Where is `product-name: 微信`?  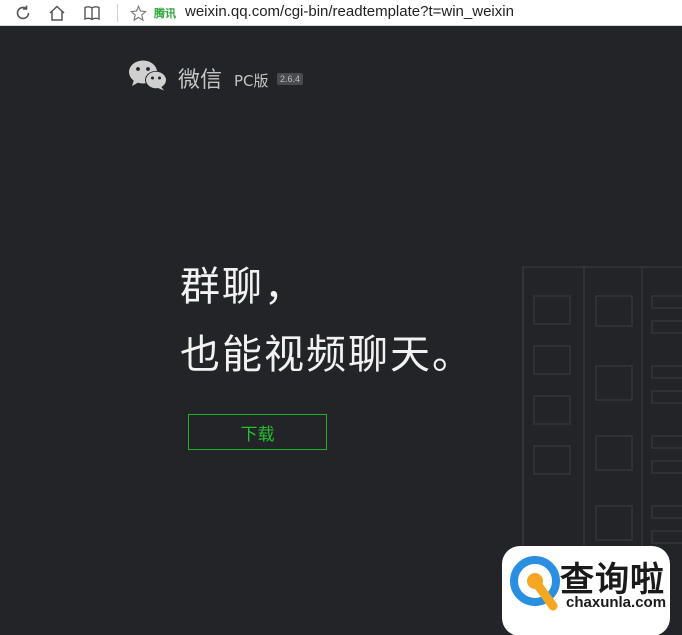 product-name: 微信 is located at coordinates (200, 80).